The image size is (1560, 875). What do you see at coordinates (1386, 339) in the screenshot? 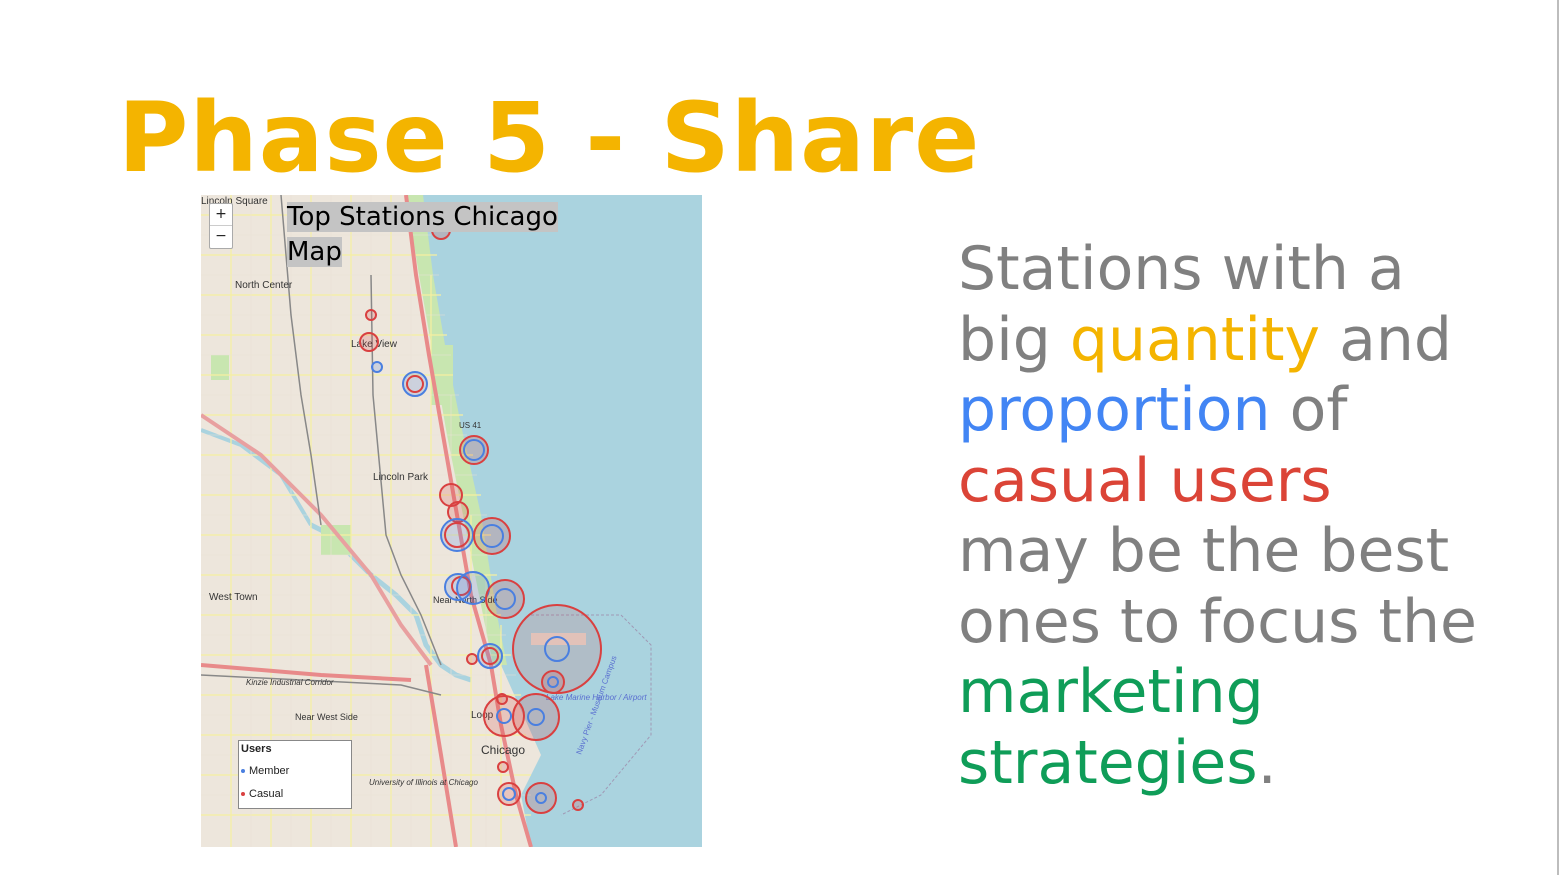
I see `insight-segment: and` at bounding box center [1386, 339].